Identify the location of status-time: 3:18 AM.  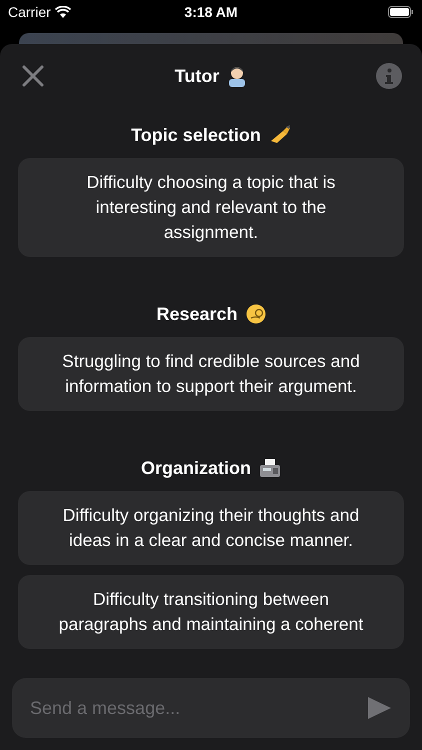
(211, 12).